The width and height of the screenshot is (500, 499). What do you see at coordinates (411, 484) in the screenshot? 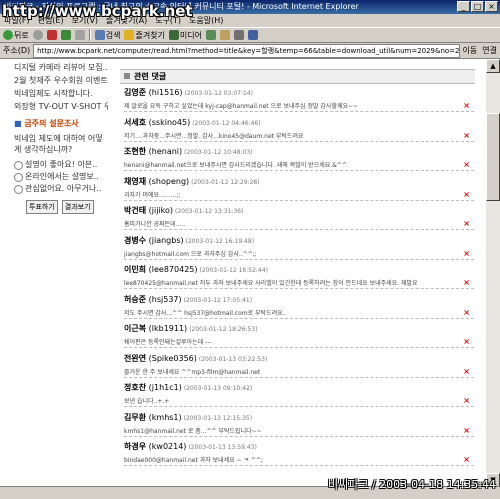
I see `watermark-timestamp: 비씨파크 / 2003-04-18 14:35:44` at bounding box center [411, 484].